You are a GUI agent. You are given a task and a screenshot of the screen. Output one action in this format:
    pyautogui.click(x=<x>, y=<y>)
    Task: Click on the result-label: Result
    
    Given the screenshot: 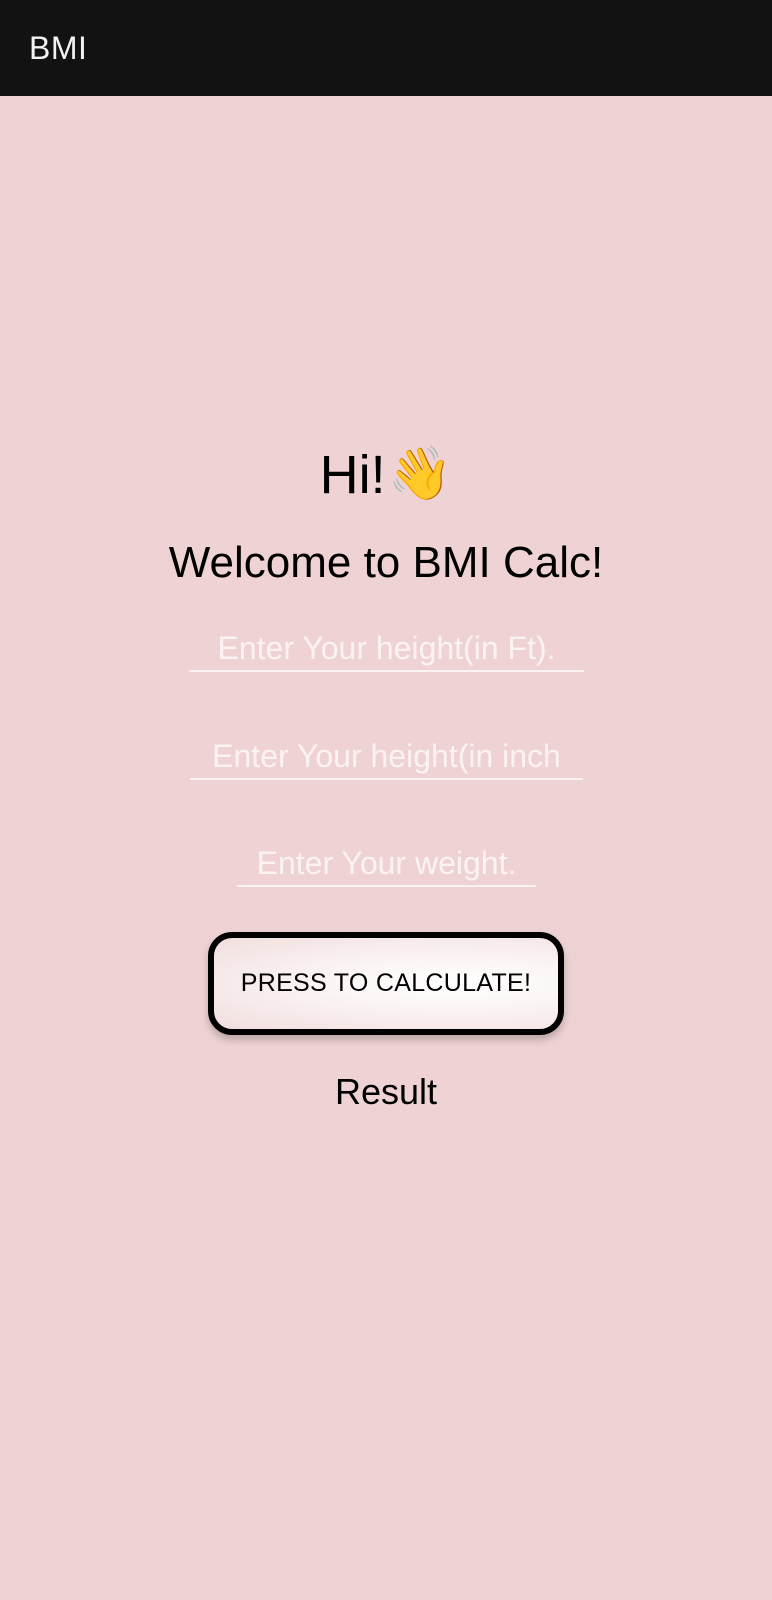 What is the action you would take?
    pyautogui.click(x=386, y=1091)
    